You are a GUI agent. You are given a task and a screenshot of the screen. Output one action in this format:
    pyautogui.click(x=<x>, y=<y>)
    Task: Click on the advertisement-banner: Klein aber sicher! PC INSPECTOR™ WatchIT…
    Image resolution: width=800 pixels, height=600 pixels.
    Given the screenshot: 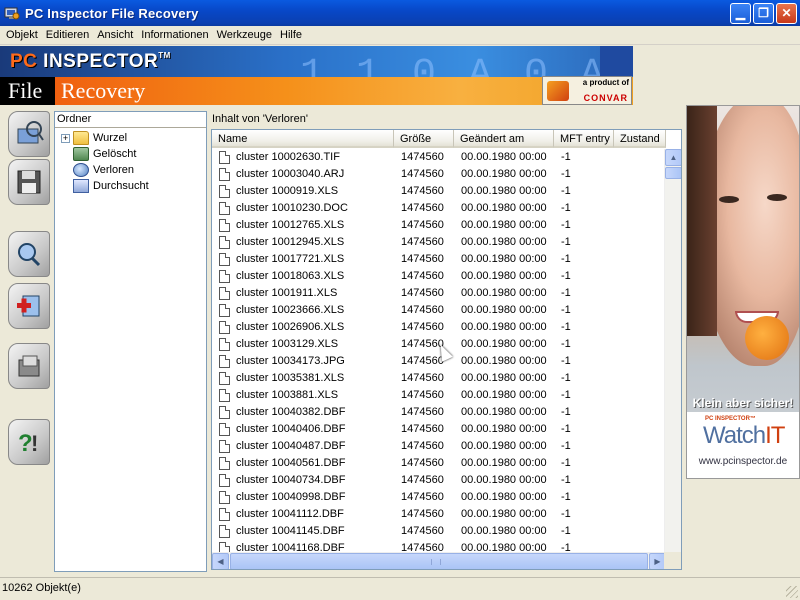 What is the action you would take?
    pyautogui.click(x=743, y=292)
    